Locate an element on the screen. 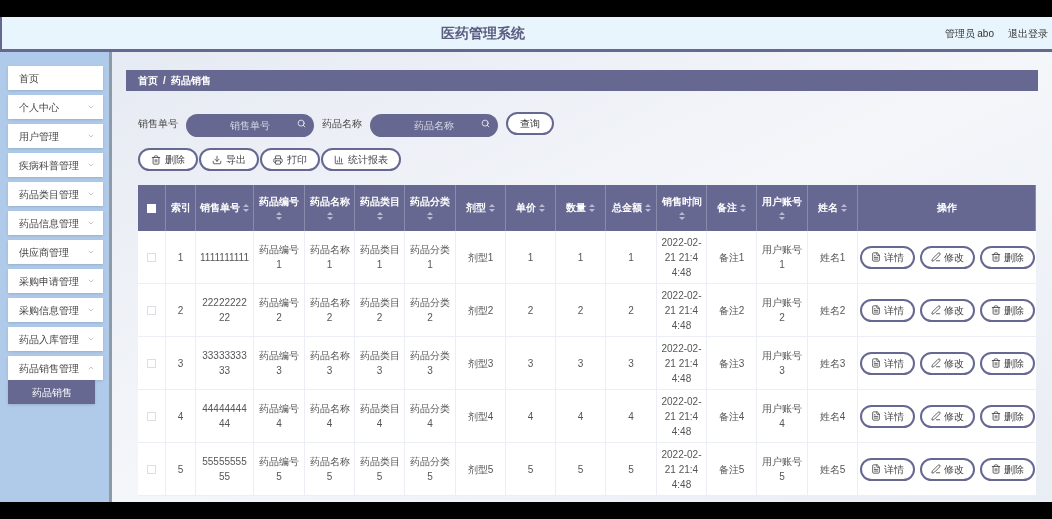  table-cell-text: 备注2 is located at coordinates (731, 310).